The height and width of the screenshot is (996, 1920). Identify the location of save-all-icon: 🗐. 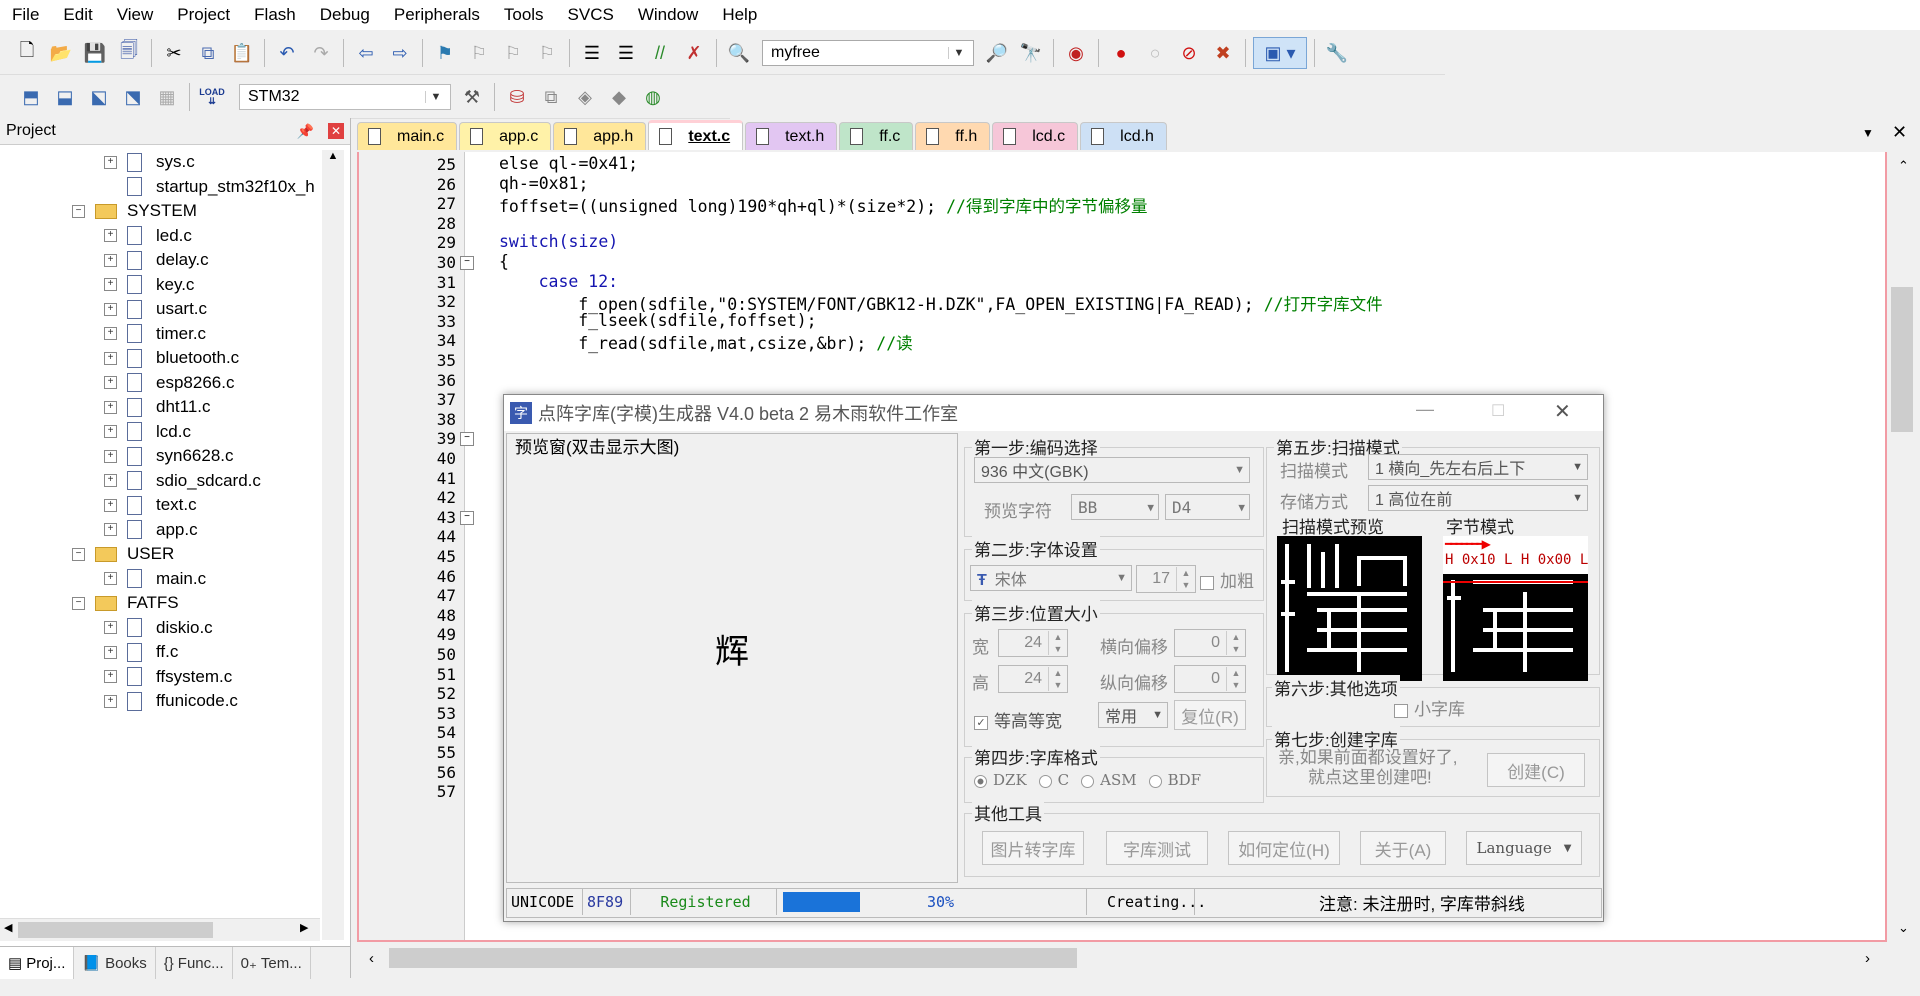
(129, 53).